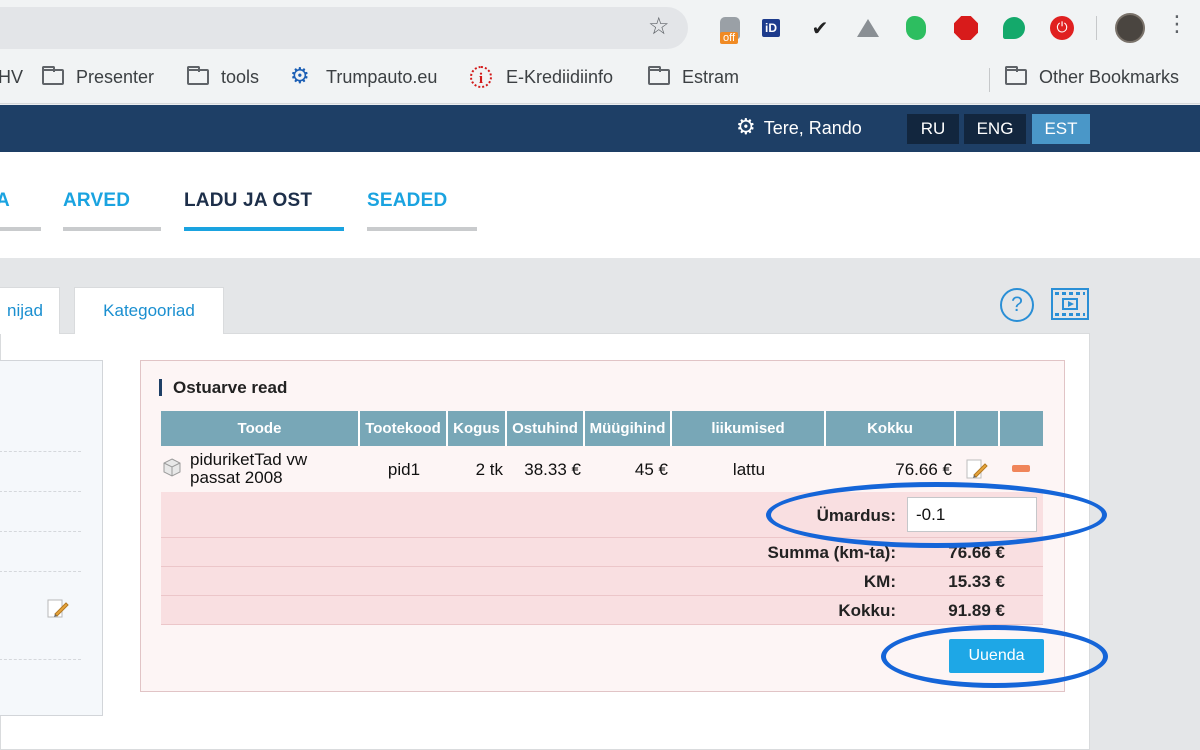  I want to click on settings-gear-icon: ⚙, so click(746, 128).